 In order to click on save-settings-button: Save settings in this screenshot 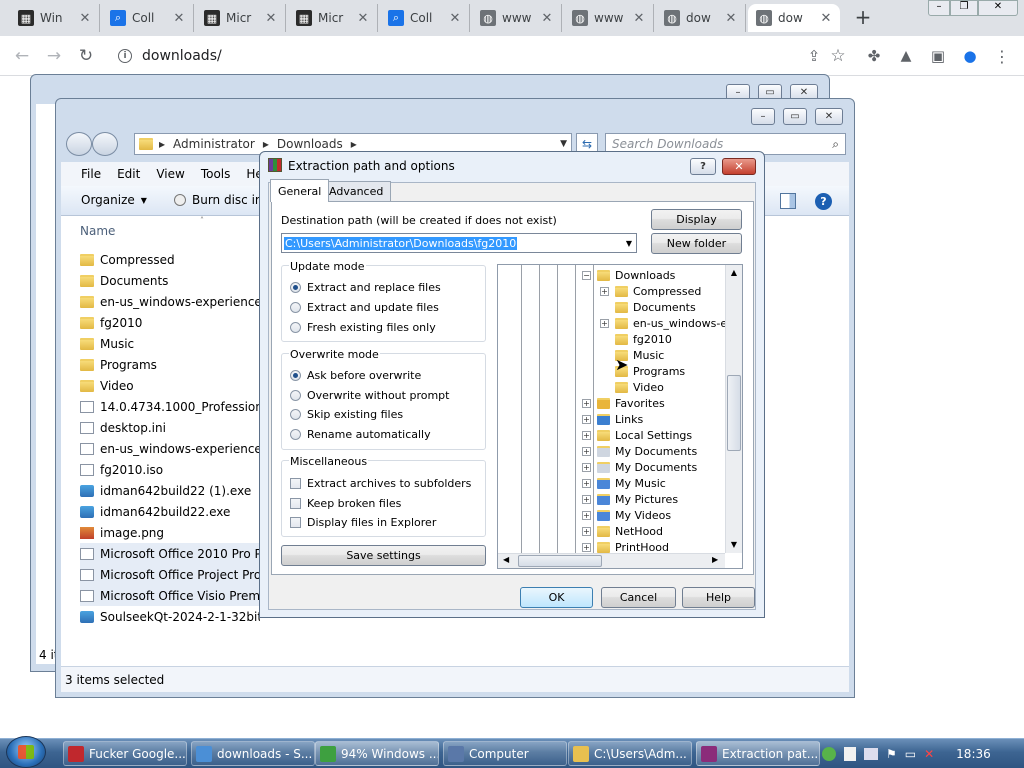, I will do `click(383, 555)`.